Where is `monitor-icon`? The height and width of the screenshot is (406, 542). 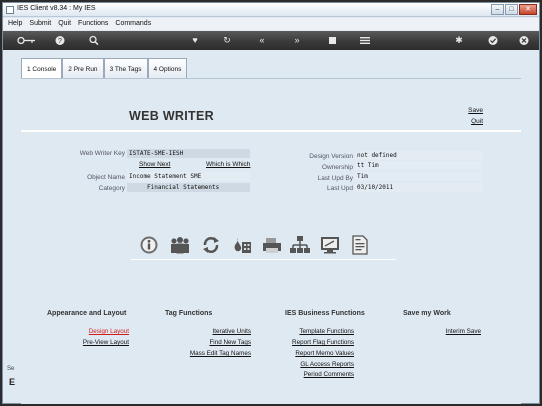
monitor-icon is located at coordinates (329, 245).